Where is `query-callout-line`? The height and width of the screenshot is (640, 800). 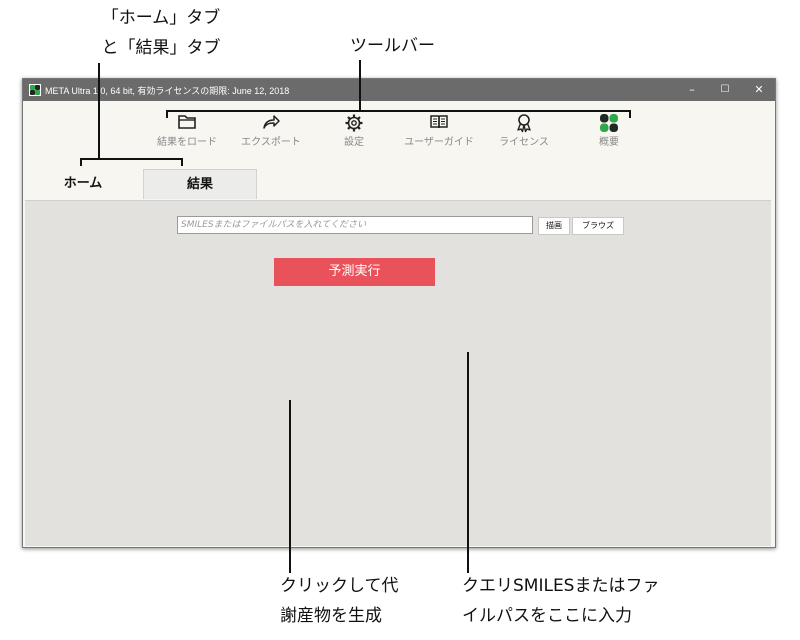 query-callout-line is located at coordinates (468, 462).